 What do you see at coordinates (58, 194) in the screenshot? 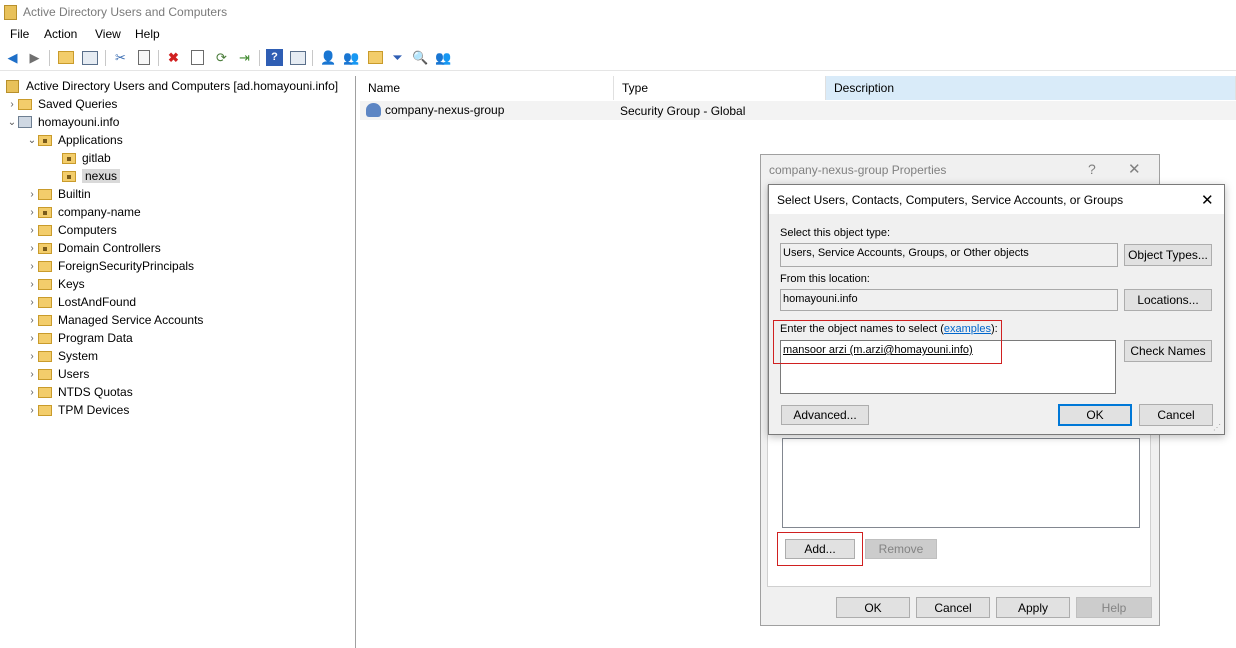
I see `tree-item: › Builtin` at bounding box center [58, 194].